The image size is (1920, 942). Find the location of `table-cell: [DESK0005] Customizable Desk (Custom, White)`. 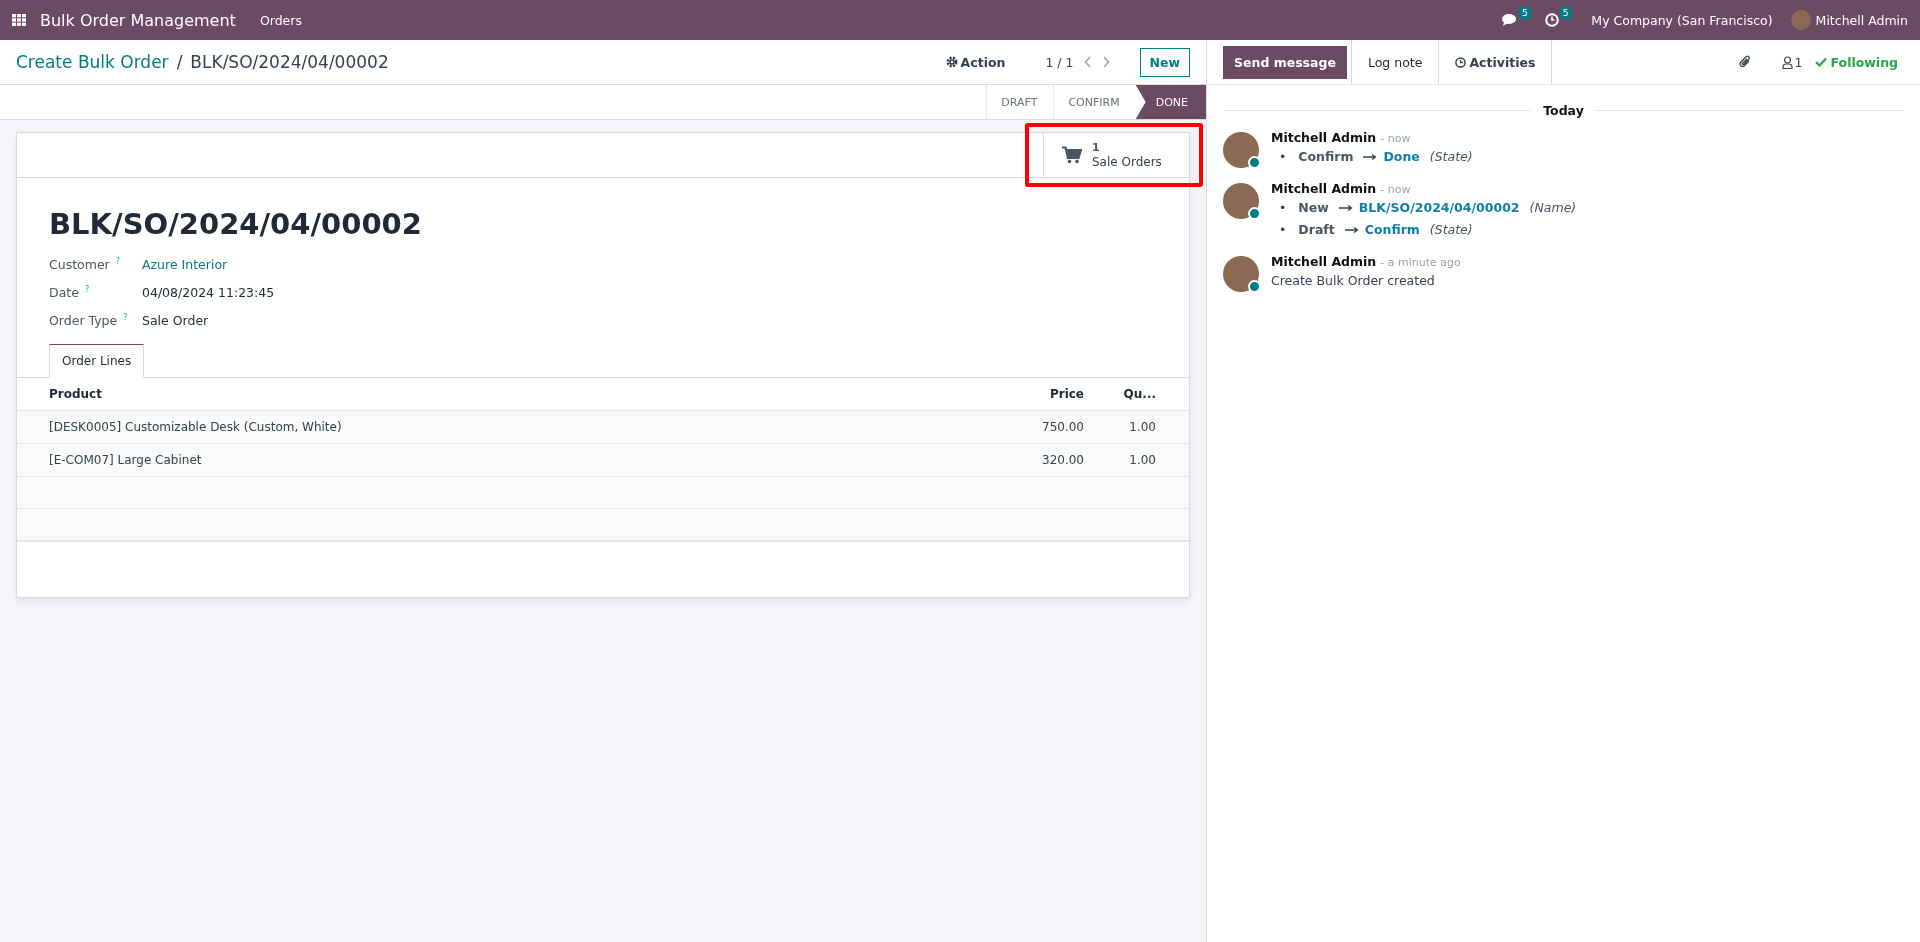

table-cell: [DESK0005] Customizable Desk (Custom, White) is located at coordinates (451, 427).